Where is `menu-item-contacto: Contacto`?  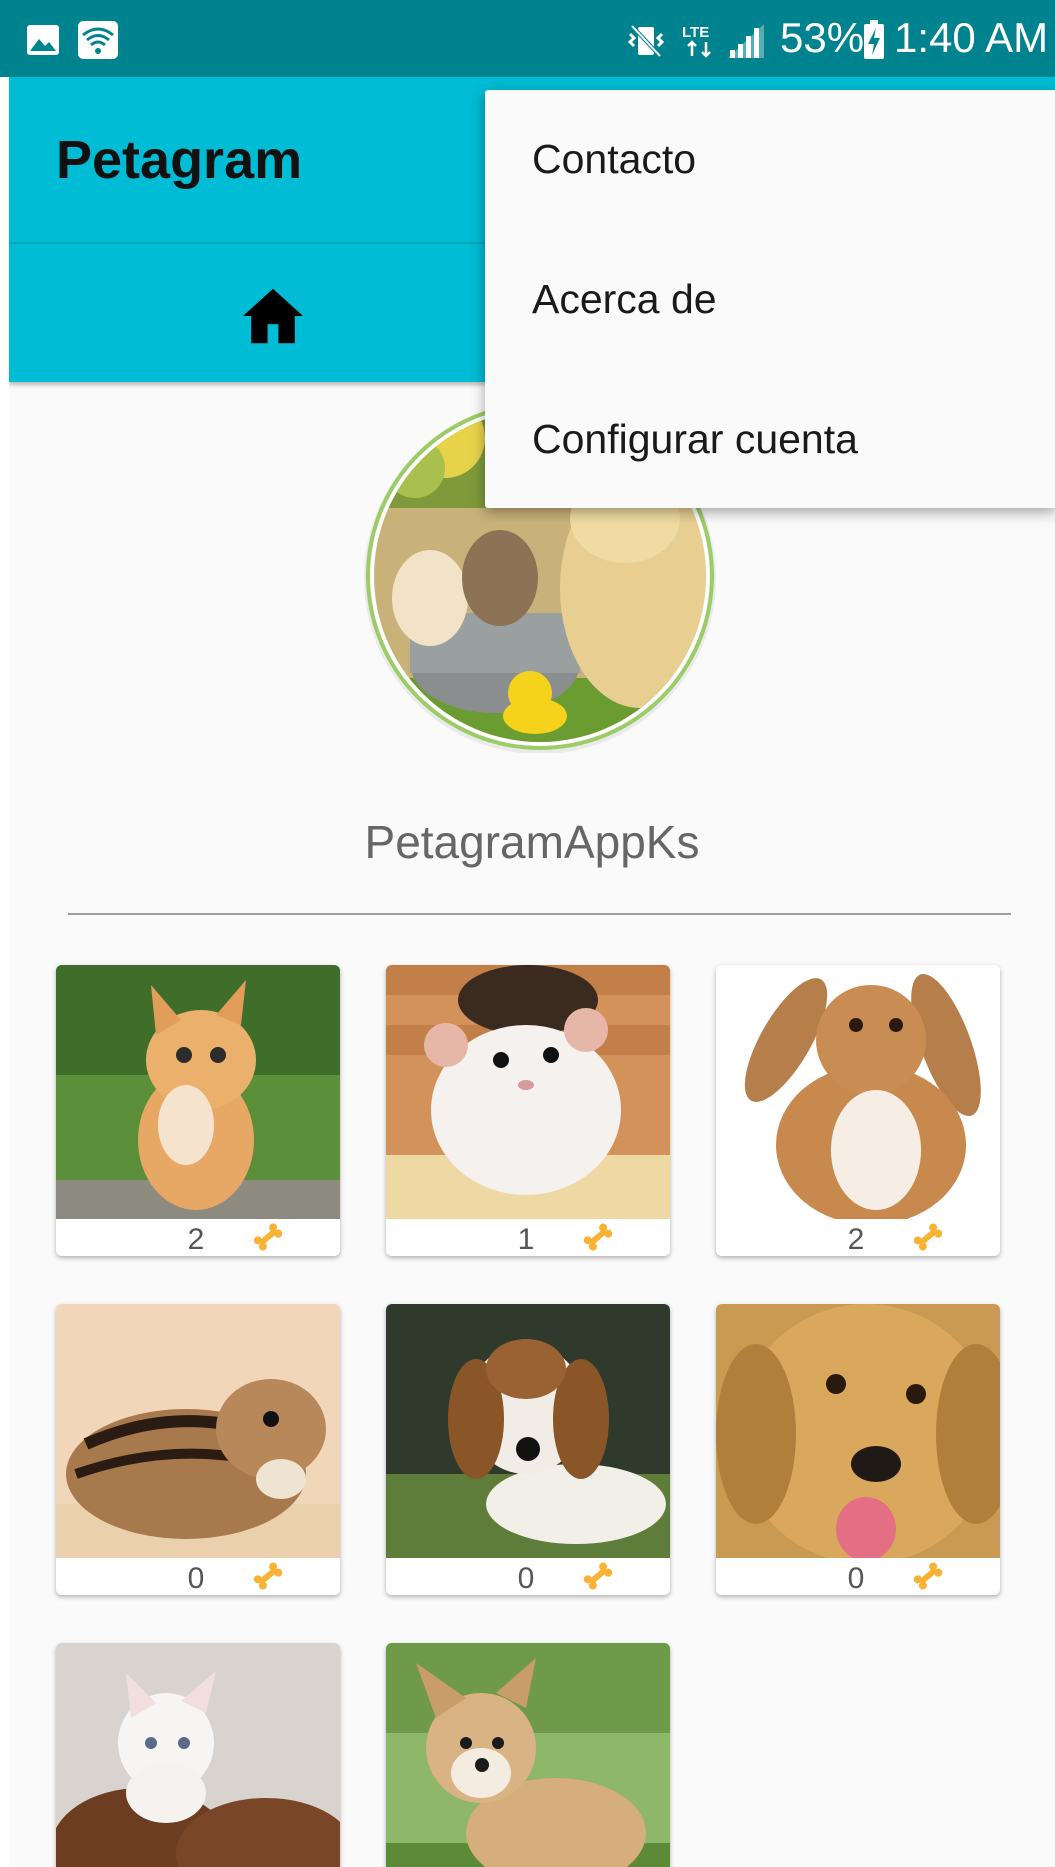
menu-item-contacto: Contacto is located at coordinates (614, 159).